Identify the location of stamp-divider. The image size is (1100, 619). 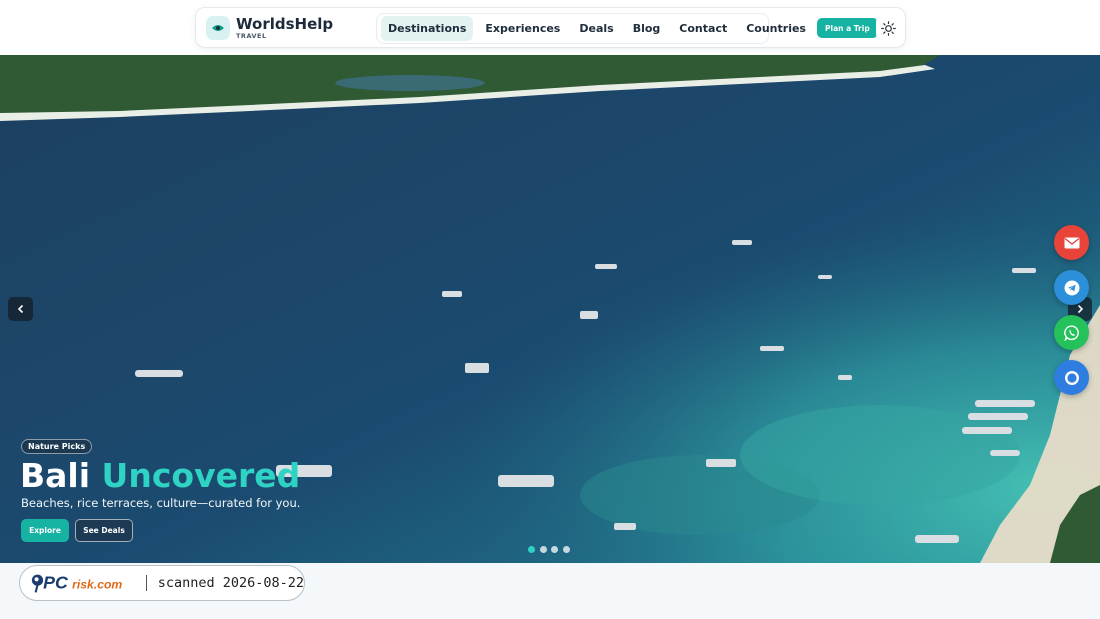
(146, 583).